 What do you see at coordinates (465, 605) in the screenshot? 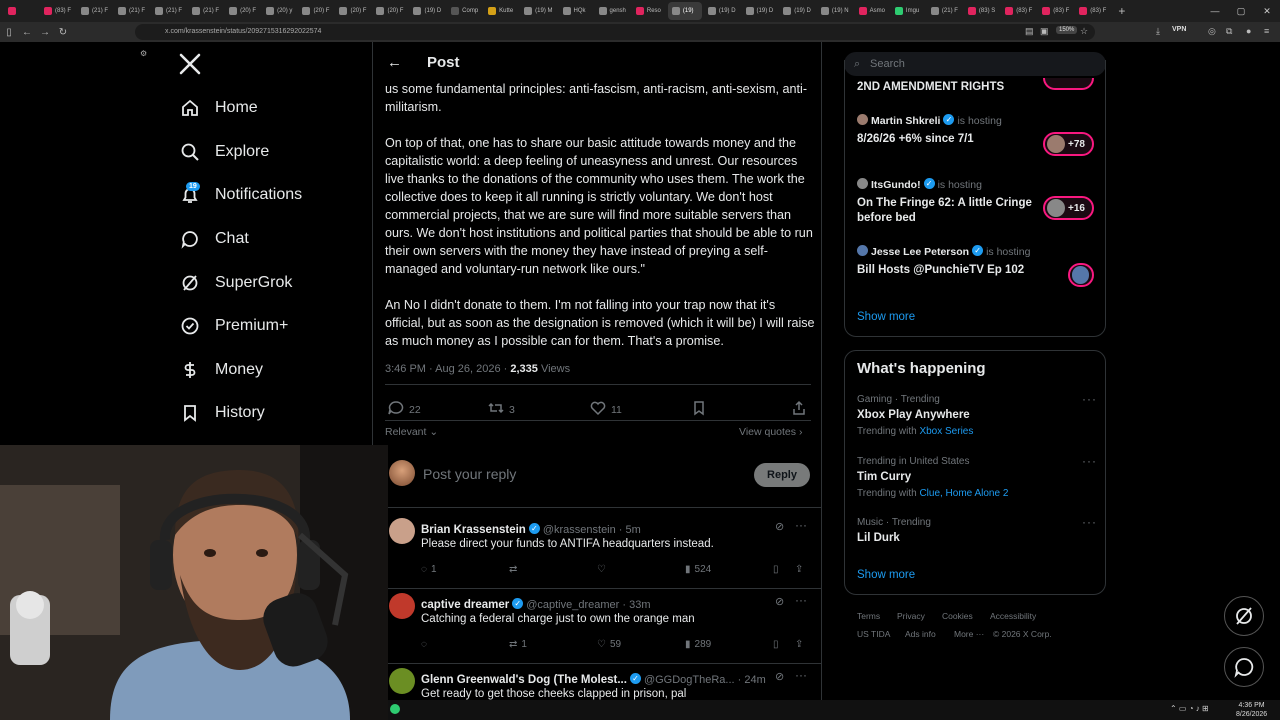
I see `reply-author-name: captive dreamer` at bounding box center [465, 605].